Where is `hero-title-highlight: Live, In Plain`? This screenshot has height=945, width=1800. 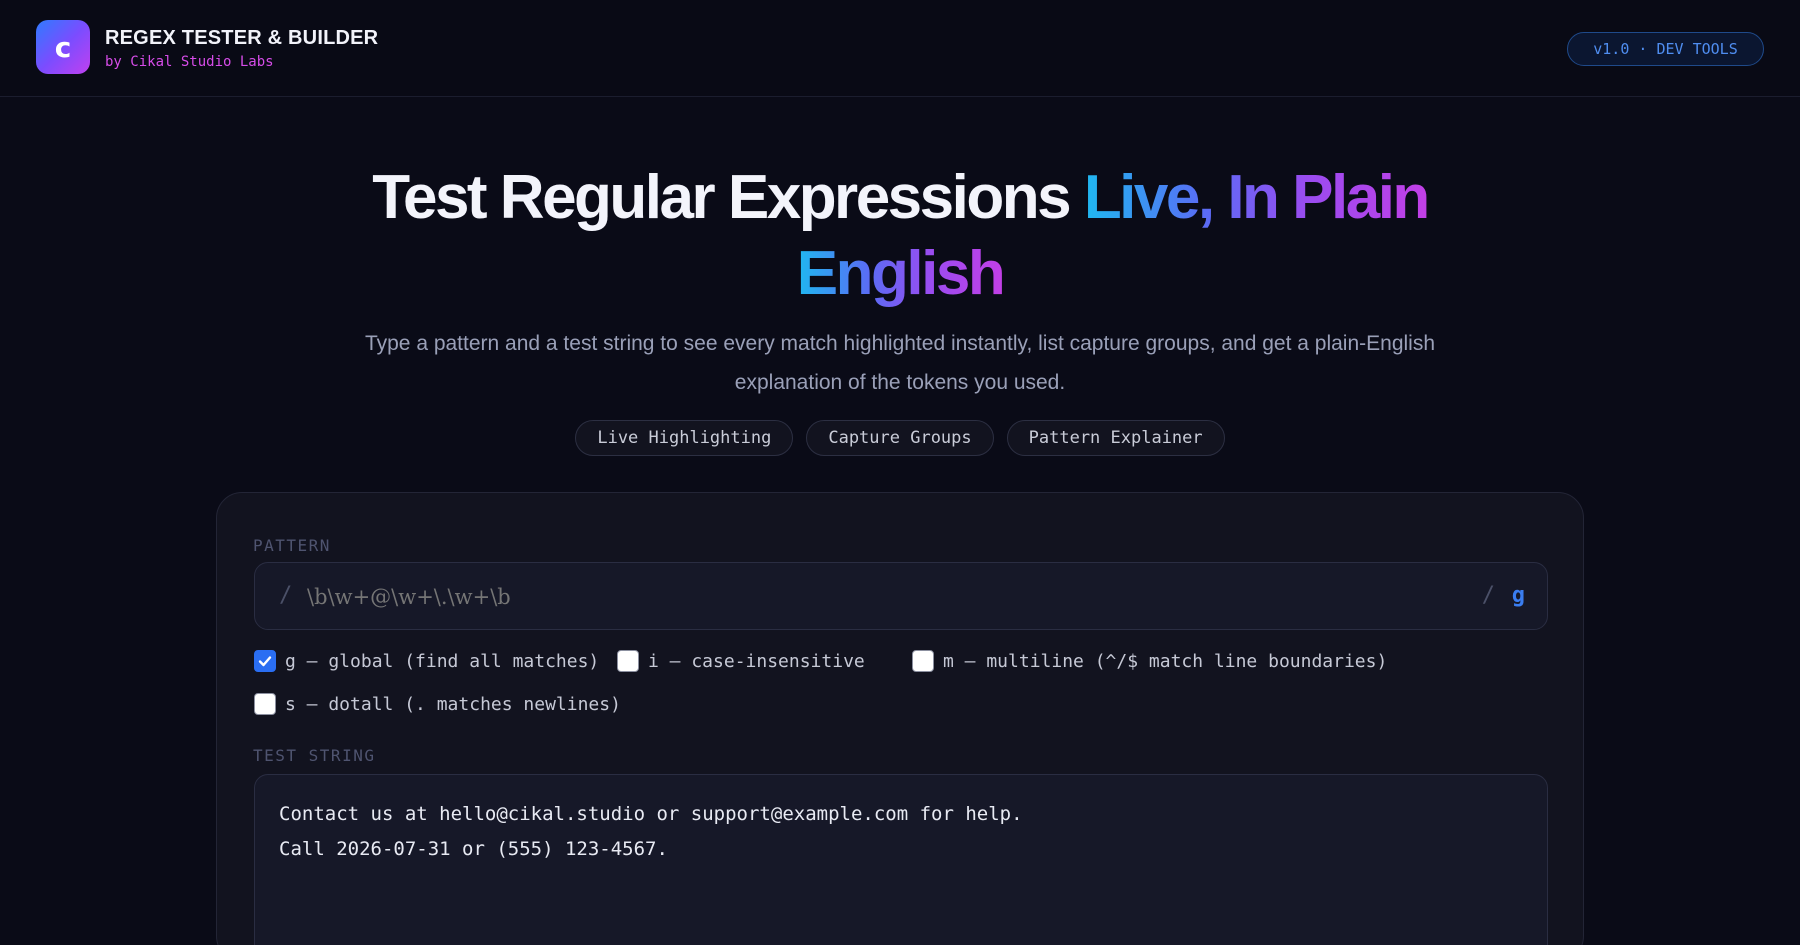 hero-title-highlight: Live, In Plain is located at coordinates (1257, 197).